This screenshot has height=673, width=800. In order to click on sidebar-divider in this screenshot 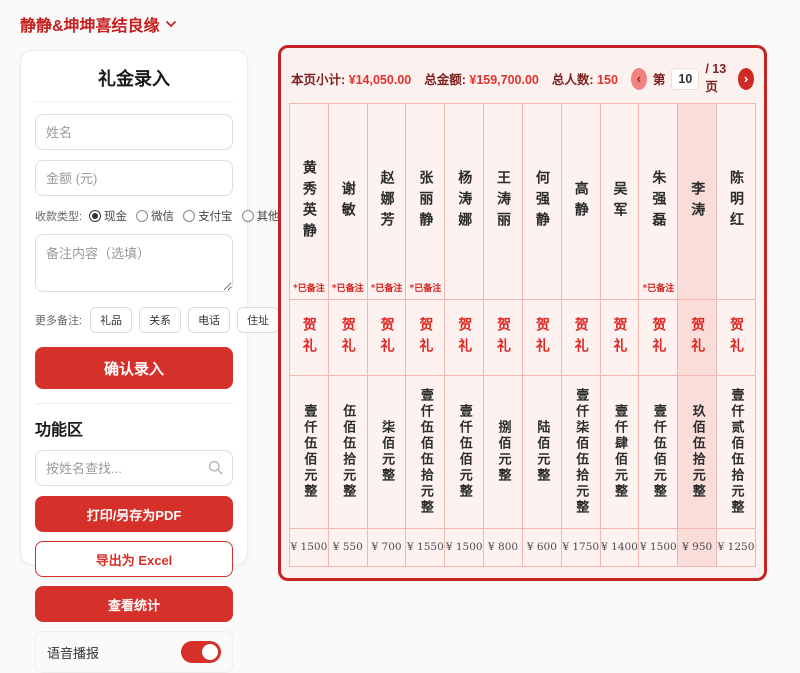, I will do `click(134, 403)`.